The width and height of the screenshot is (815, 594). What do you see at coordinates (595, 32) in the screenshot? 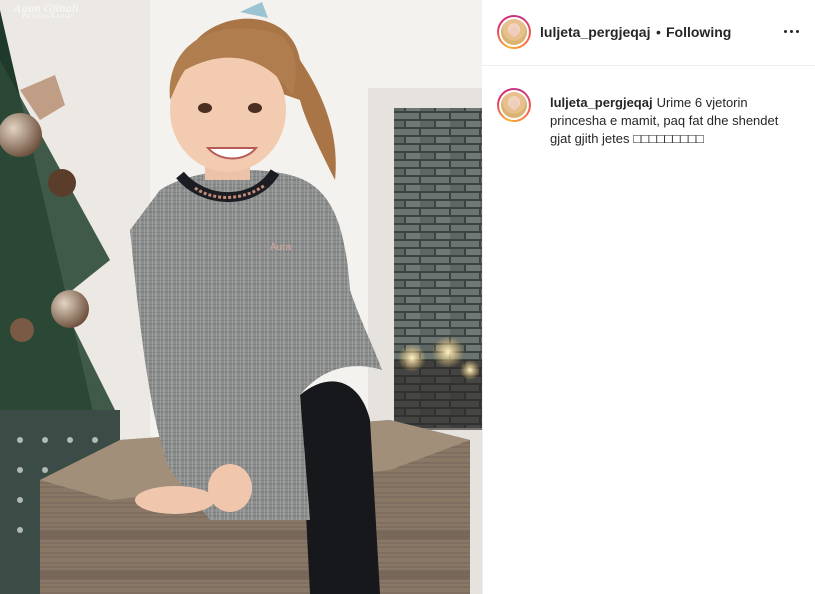
I see `username-link: luljeta_pergjeqaj` at bounding box center [595, 32].